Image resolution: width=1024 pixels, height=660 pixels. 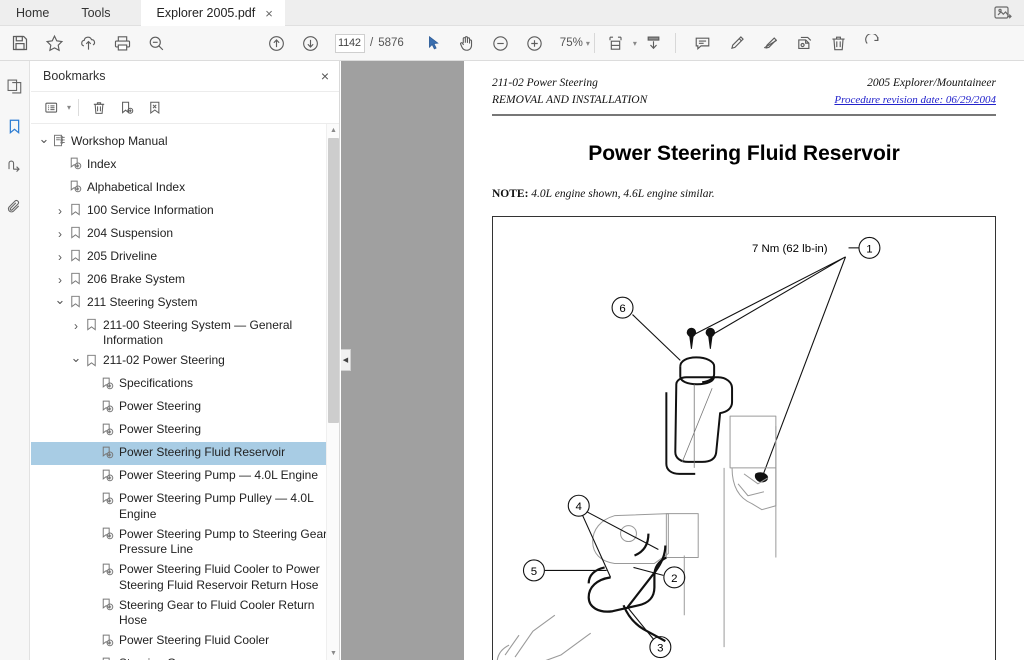 What do you see at coordinates (331, 43) in the screenshot?
I see `toolbar-nav-group: 1142 / 5876` at bounding box center [331, 43].